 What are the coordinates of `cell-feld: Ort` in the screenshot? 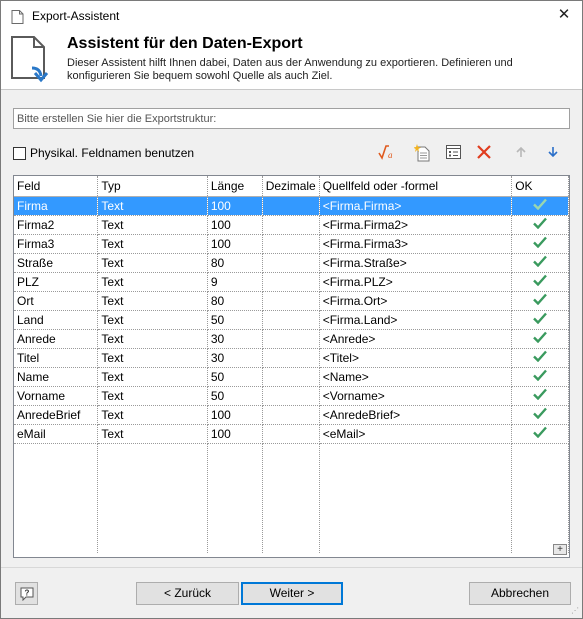 It's located at (56, 301).